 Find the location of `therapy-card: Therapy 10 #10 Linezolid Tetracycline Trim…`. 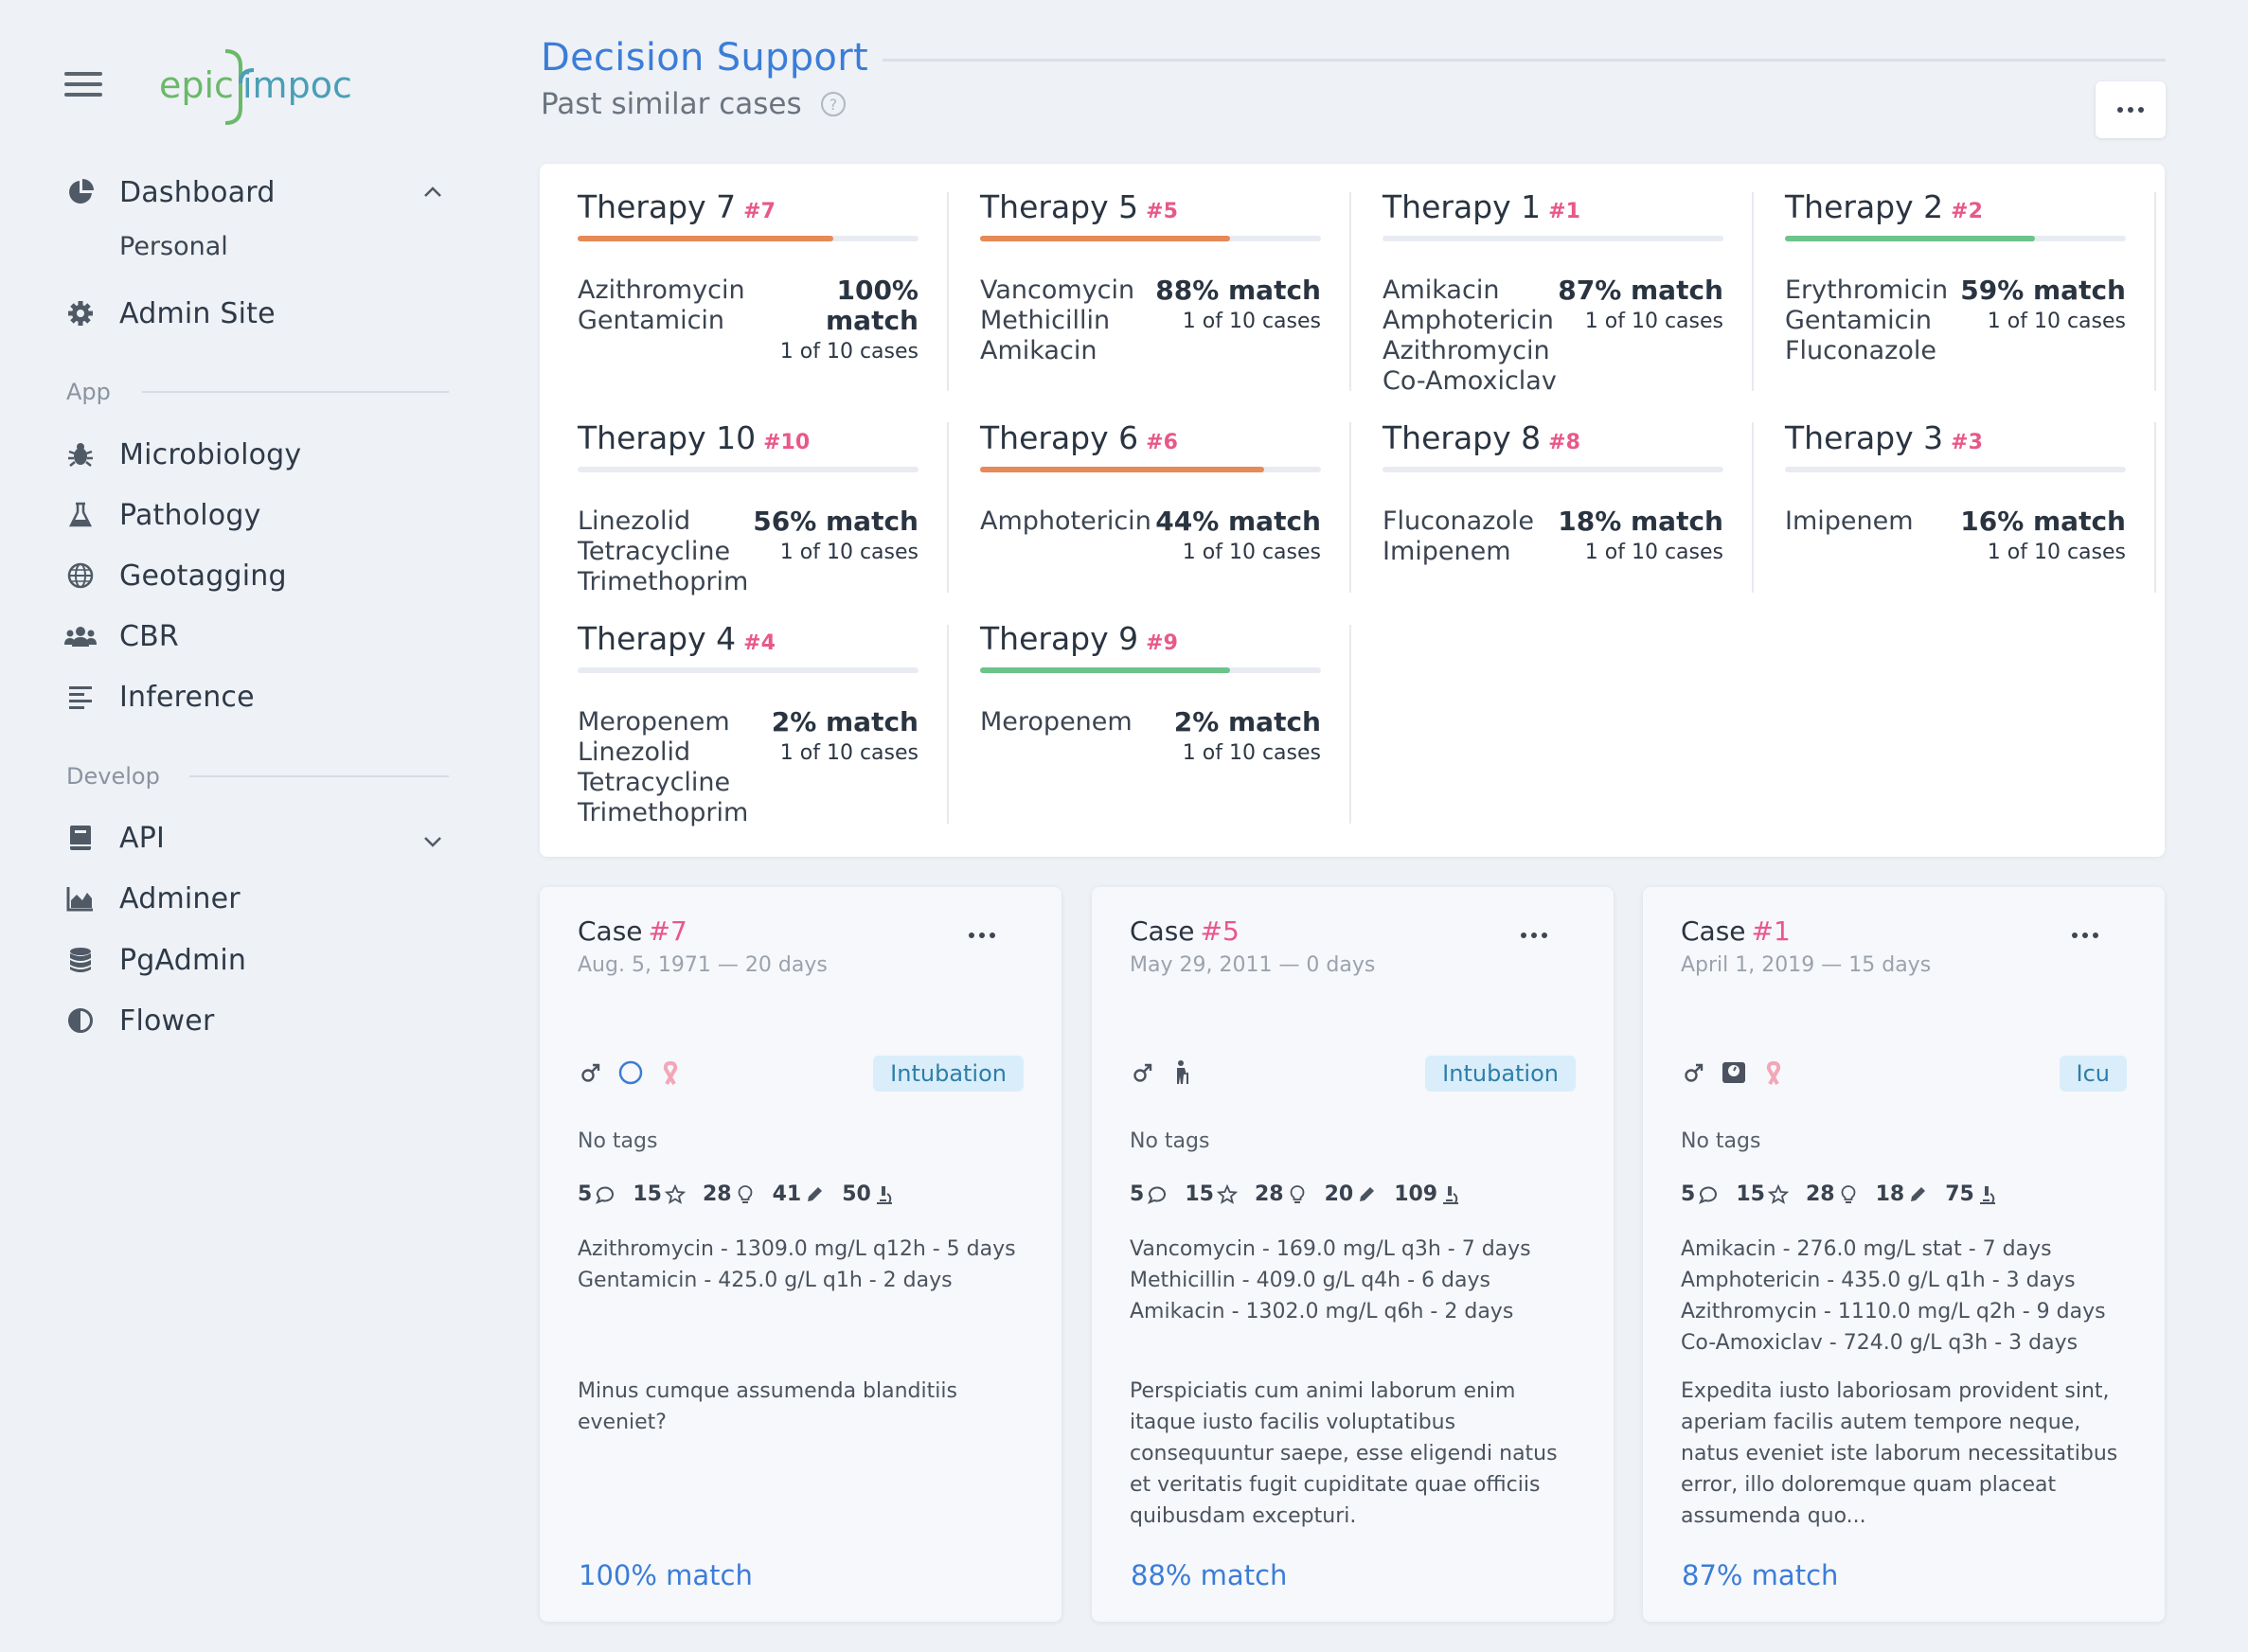

therapy-card: Therapy 10 #10 Linezolid Tetracycline Trim… is located at coordinates (767, 508).